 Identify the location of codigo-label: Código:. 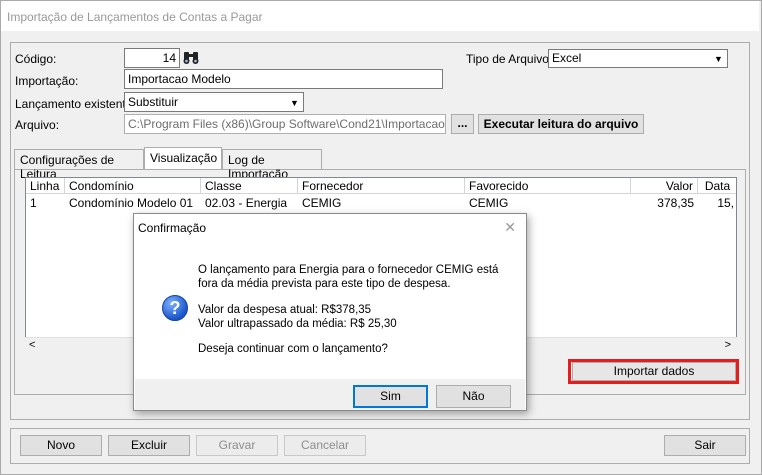
(36, 59).